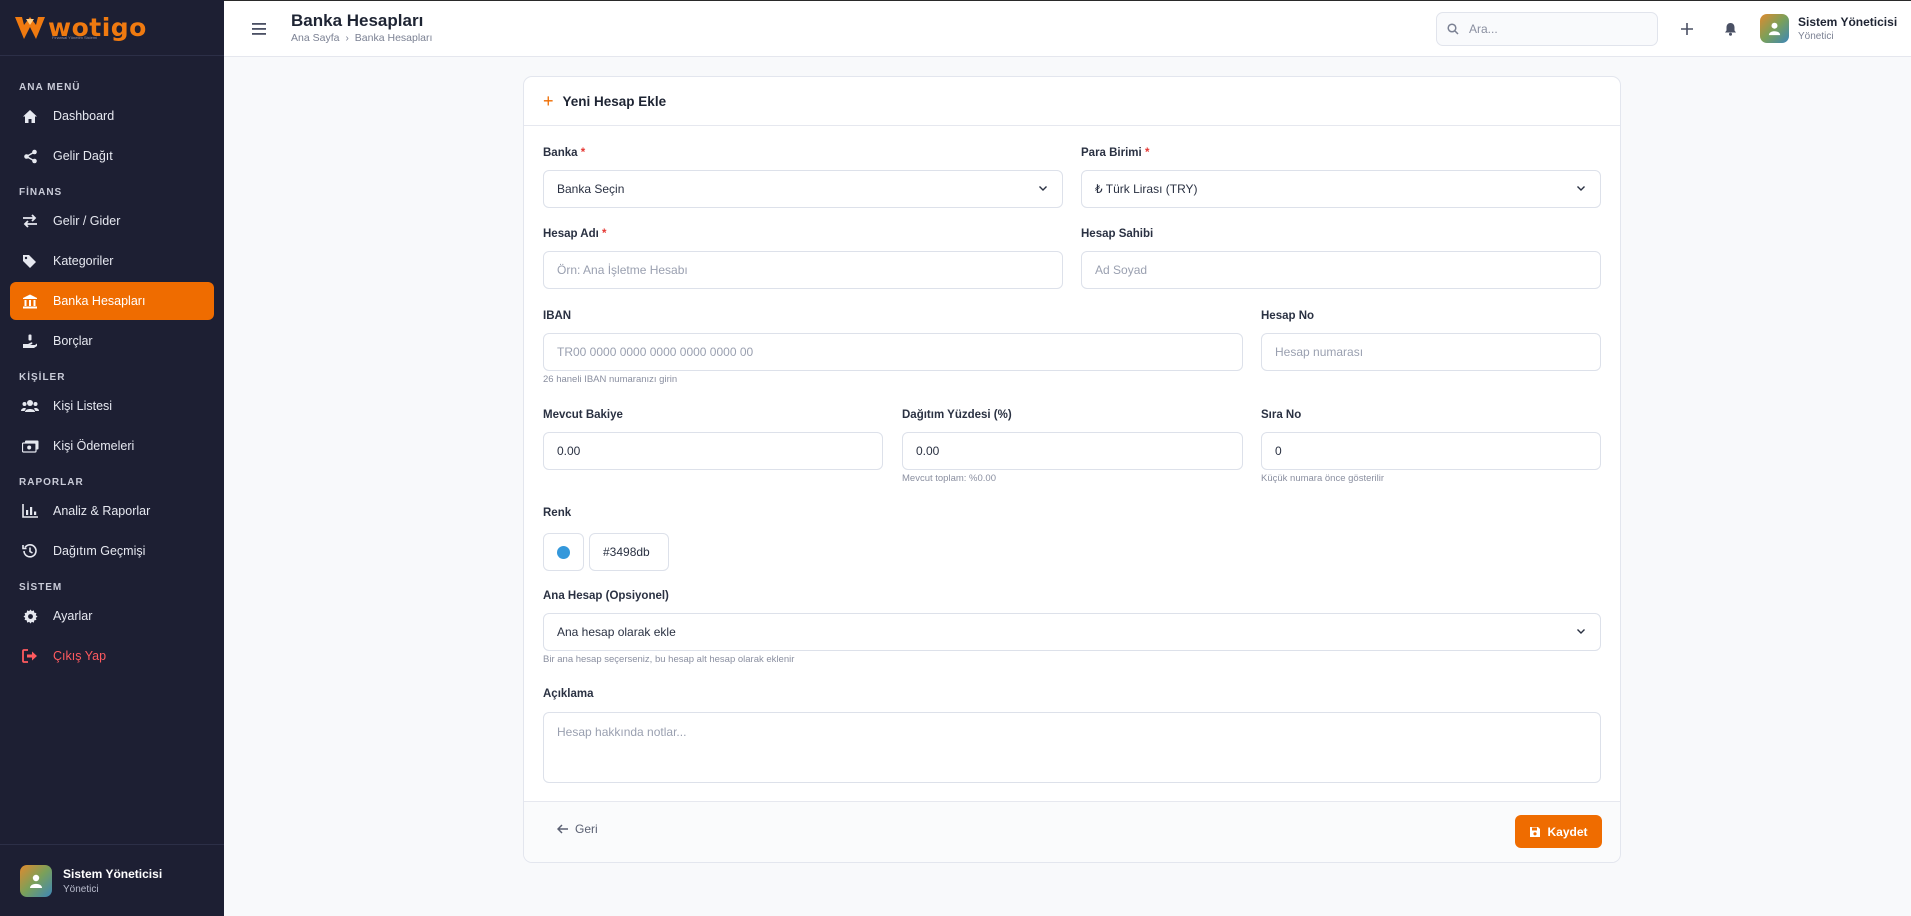 This screenshot has width=1911, height=916. What do you see at coordinates (1146, 189) in the screenshot?
I see `currency-select-value: ₺ Türk Lirası (TRY)` at bounding box center [1146, 189].